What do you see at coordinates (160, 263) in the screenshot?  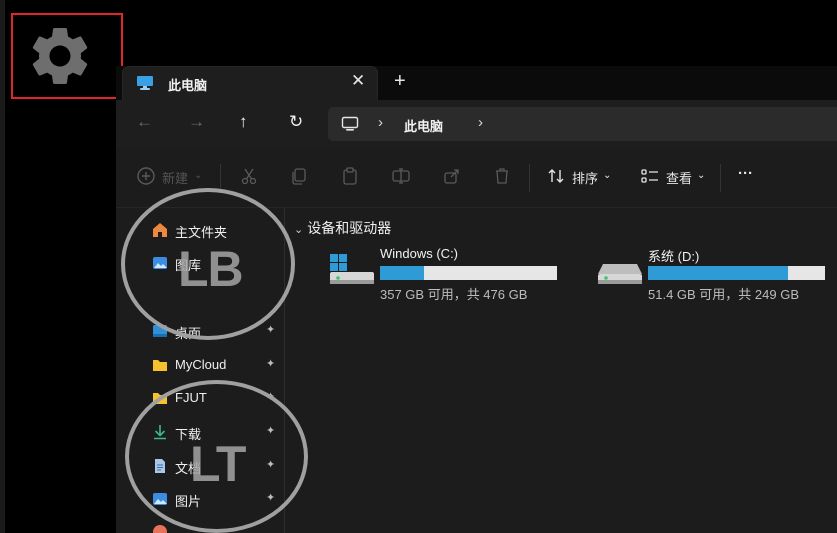 I see `gallery-icon` at bounding box center [160, 263].